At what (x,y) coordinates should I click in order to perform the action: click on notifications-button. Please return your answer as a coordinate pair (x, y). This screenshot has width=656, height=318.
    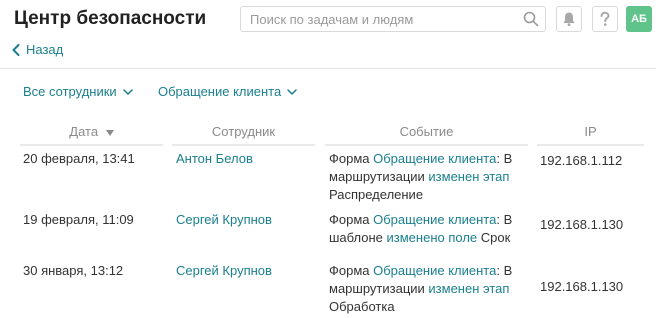
    Looking at the image, I should click on (569, 19).